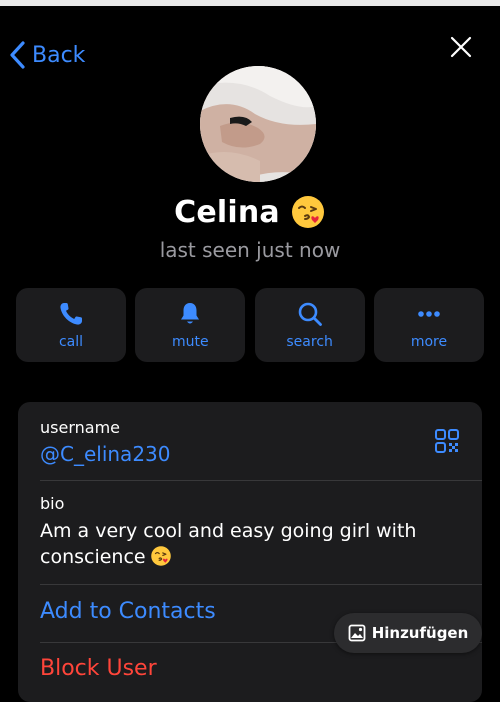 The image size is (500, 702). I want to click on action-buttons: call mute search more, so click(250, 325).